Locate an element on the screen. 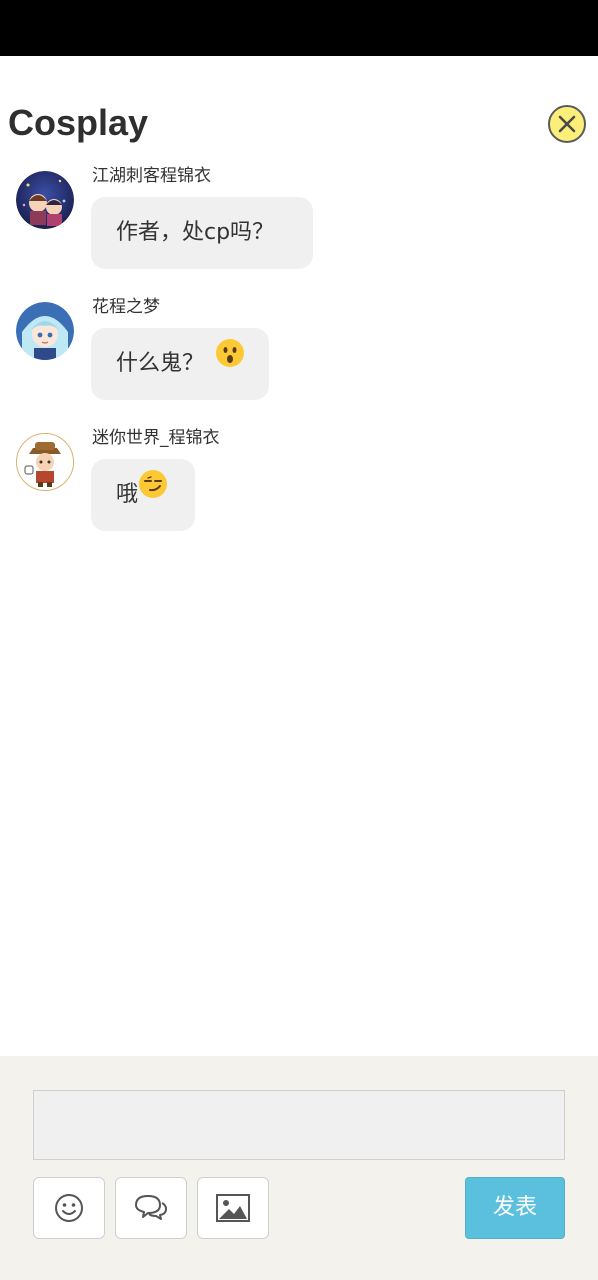 The image size is (598, 1280). message-bubble: 作者，处cp吗？ is located at coordinates (202, 233).